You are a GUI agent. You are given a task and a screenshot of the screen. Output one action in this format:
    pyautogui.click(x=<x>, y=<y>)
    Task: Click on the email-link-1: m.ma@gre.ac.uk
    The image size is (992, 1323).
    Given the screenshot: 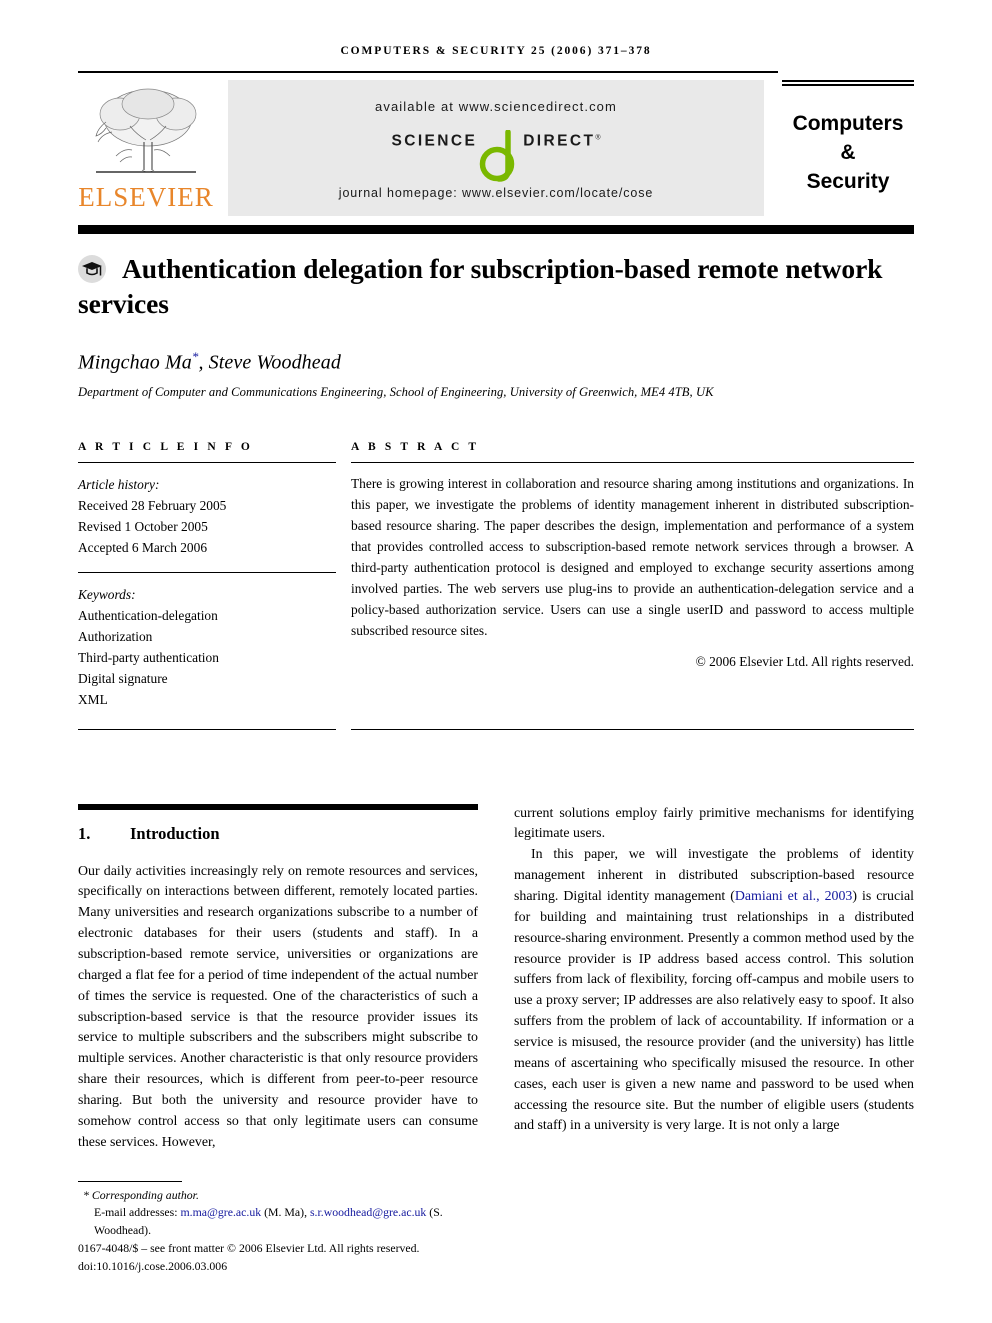 What is the action you would take?
    pyautogui.click(x=221, y=1212)
    